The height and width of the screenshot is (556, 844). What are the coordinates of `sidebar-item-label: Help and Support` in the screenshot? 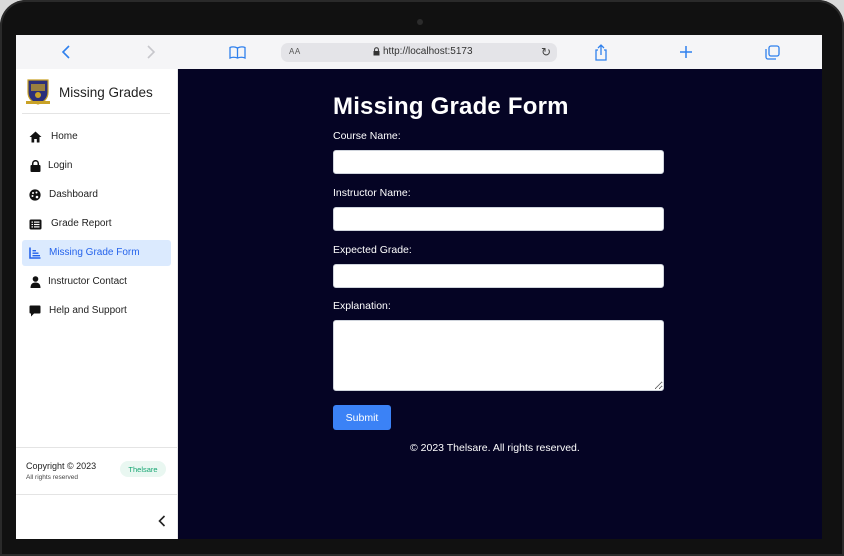 It's located at (88, 310).